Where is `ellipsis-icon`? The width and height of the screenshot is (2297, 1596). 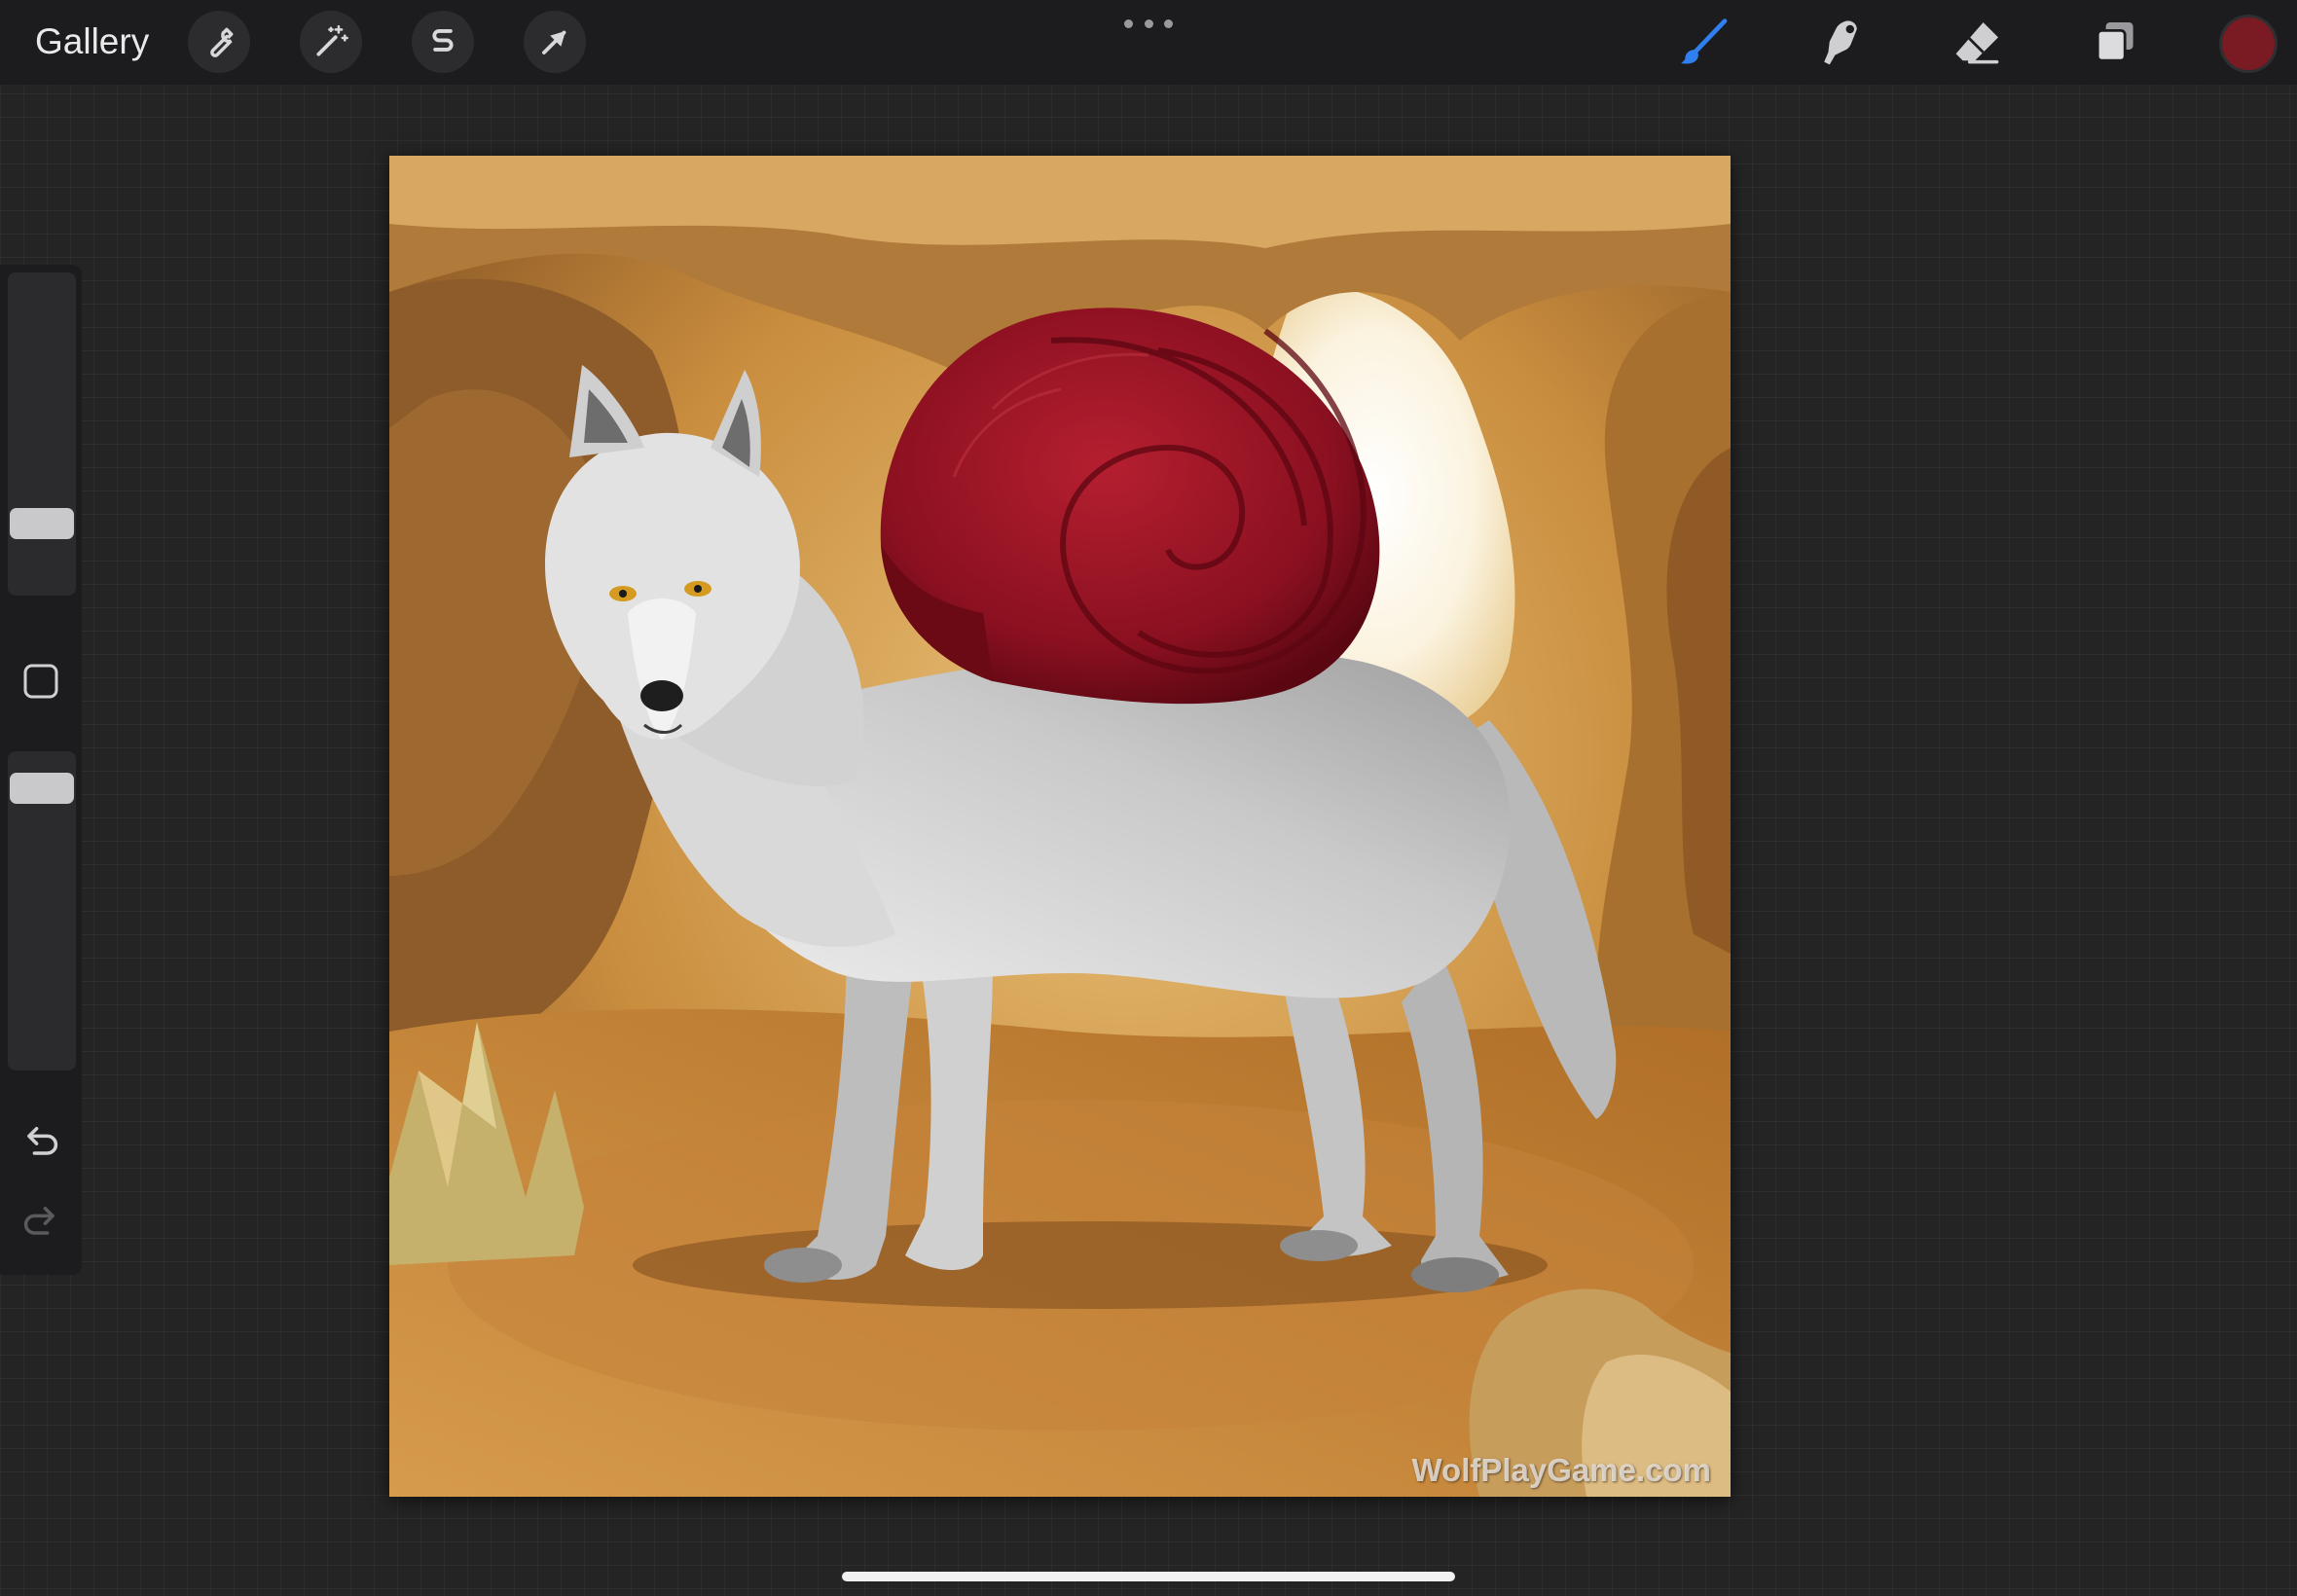
ellipsis-icon is located at coordinates (1148, 23).